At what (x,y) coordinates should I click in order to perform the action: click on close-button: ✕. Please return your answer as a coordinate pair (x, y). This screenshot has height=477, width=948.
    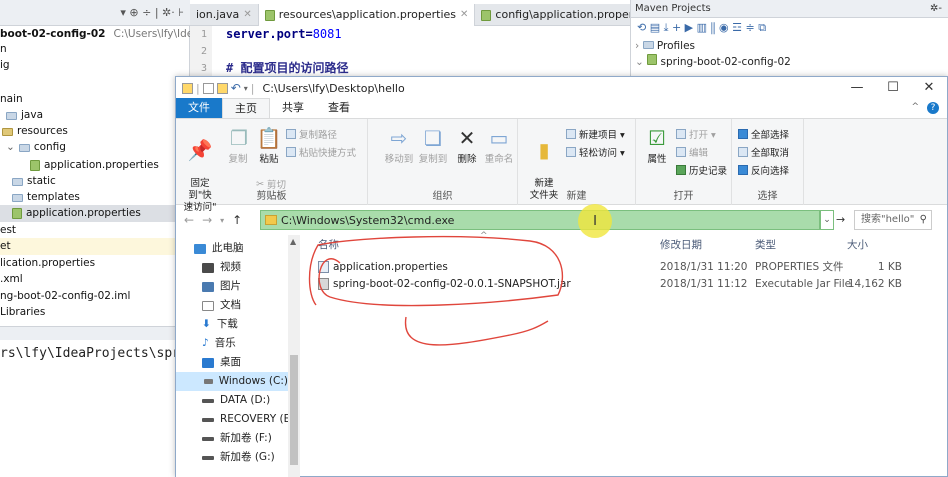
    Looking at the image, I should click on (929, 88).